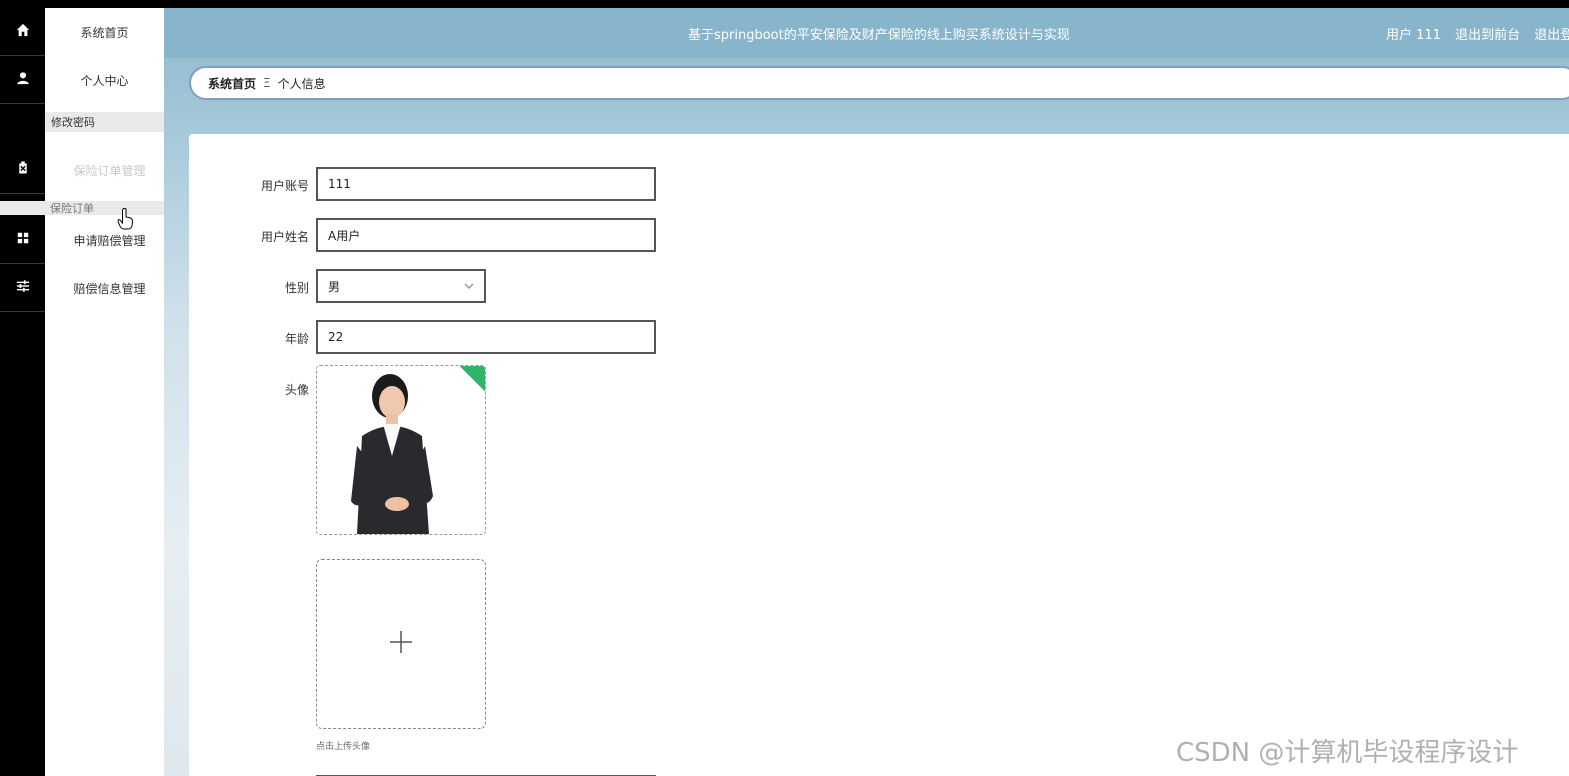  I want to click on sliders-icon, so click(23, 287).